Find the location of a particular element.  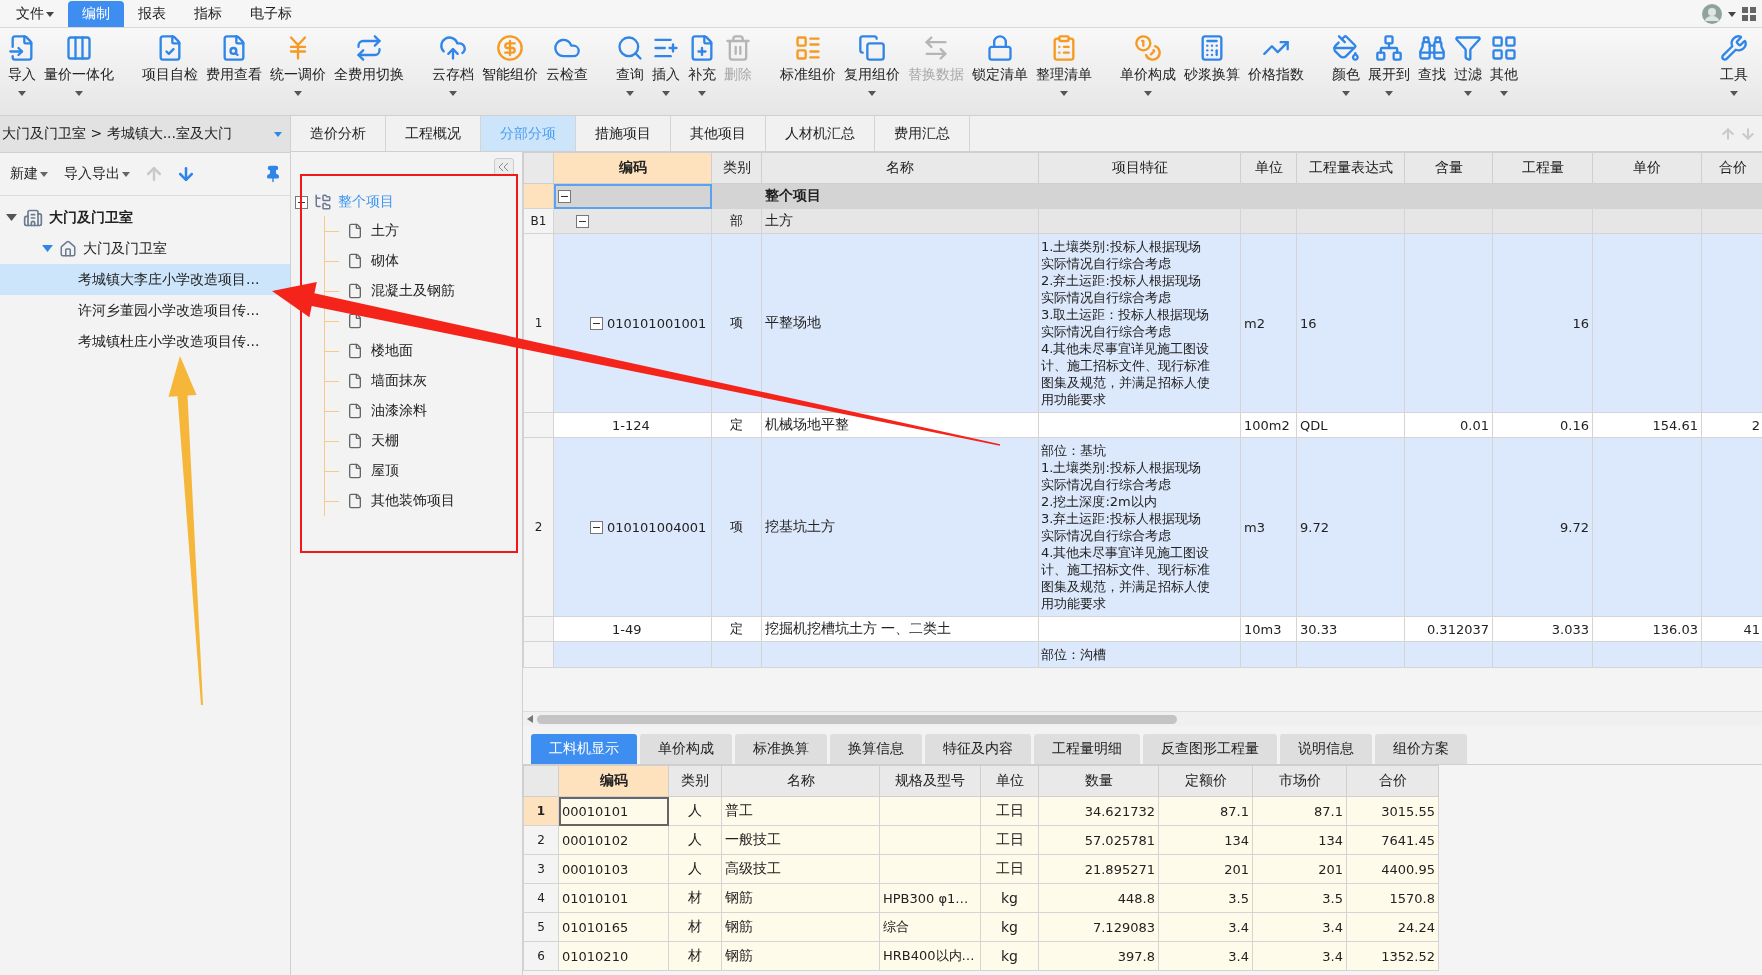

table-row: 1 010101001001 项 平整场地 1.土壤类别:投标人根据现场实际情况自行综合考虑 2.弃土运距:投标人根据现场实际情况自行综合考虑 3.取土运距：投标人根据现场实际情况自行综合考虑 4.其他未尽事宜详见施工图设计、施工招标文件、现行标准图集及规范，并满足招标人使用功能要求 m2 16 16 is located at coordinates (1142, 323).